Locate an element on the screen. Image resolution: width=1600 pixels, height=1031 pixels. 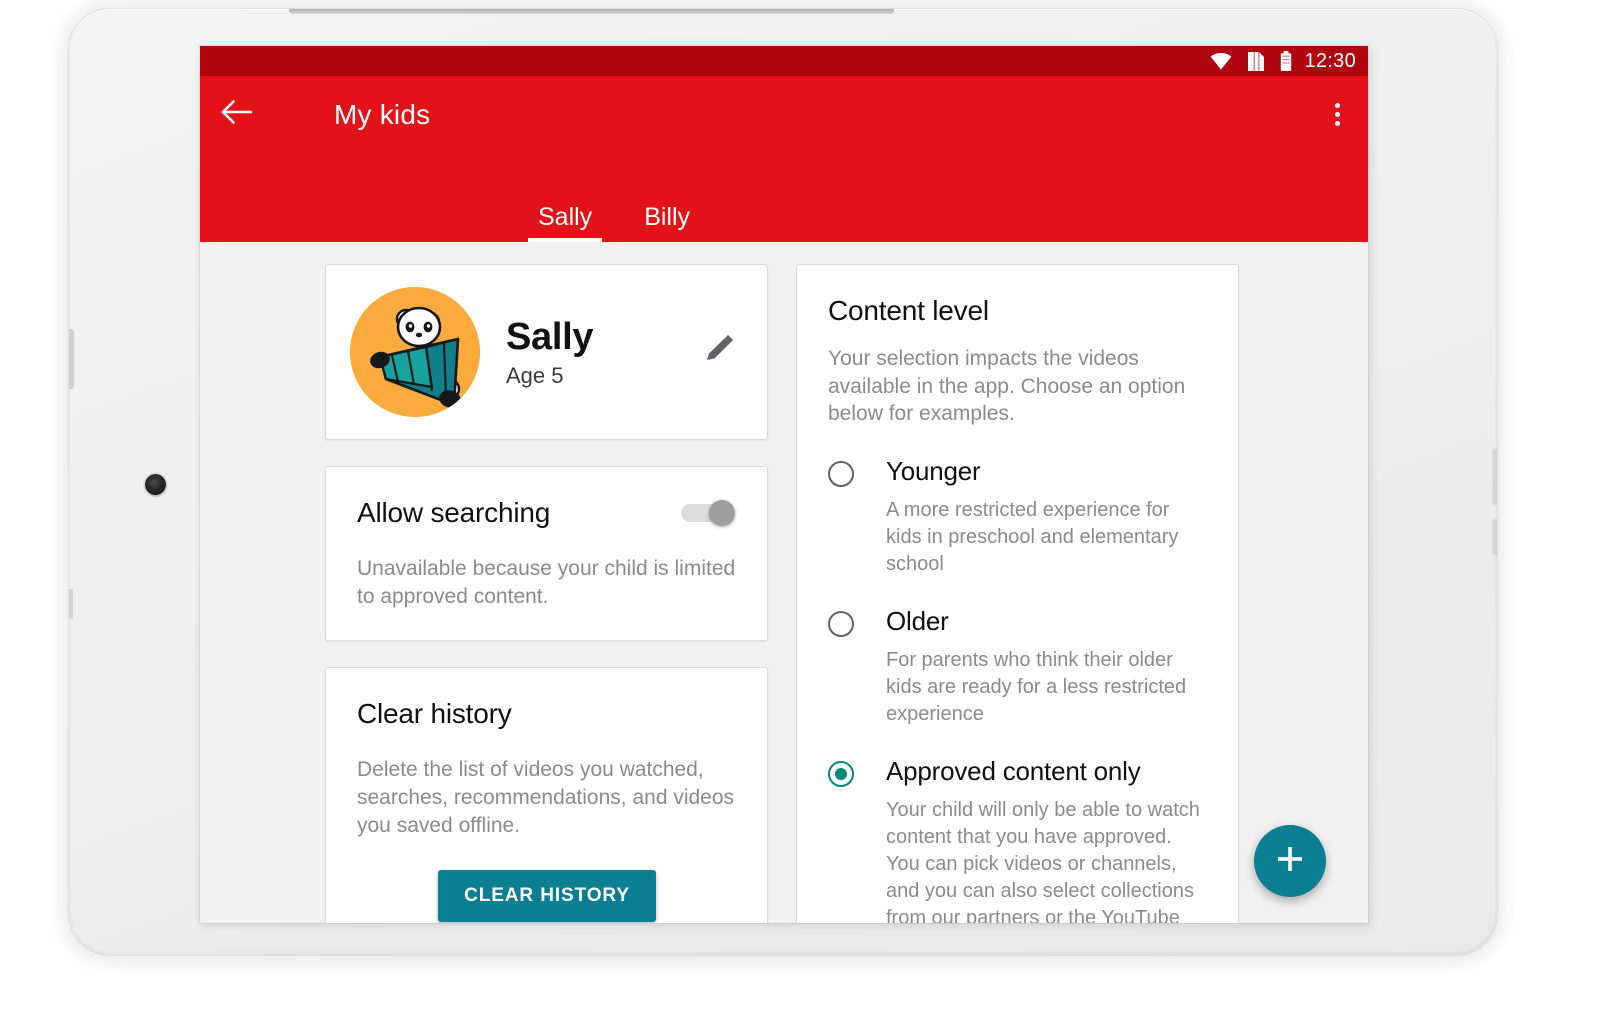
more-vertical-icon is located at coordinates (1337, 114).